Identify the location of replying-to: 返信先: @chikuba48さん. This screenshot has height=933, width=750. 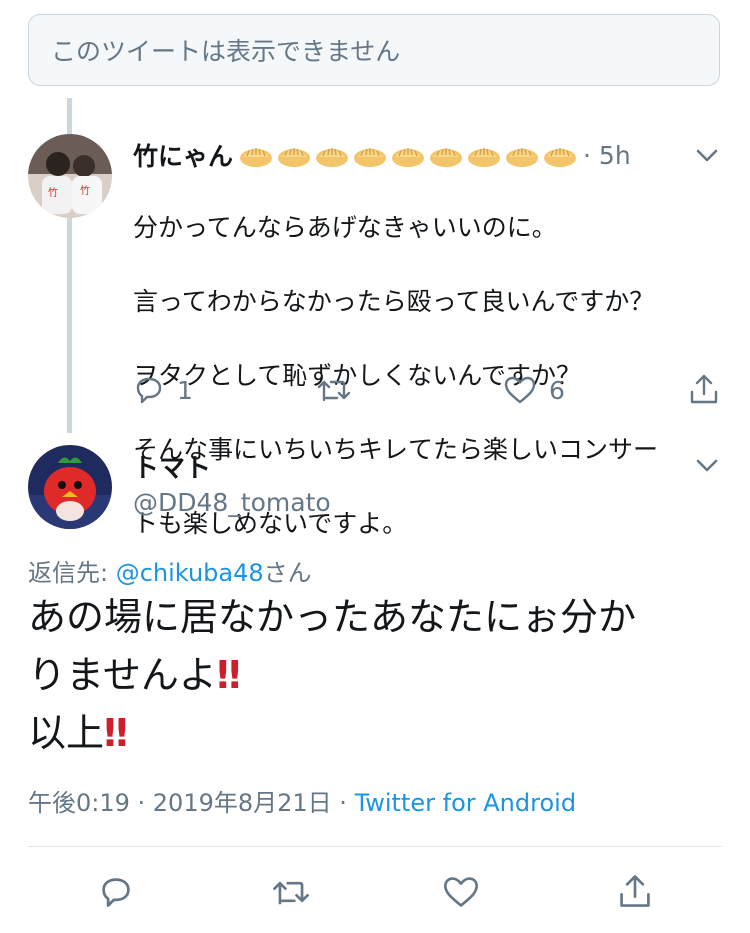
(170, 570).